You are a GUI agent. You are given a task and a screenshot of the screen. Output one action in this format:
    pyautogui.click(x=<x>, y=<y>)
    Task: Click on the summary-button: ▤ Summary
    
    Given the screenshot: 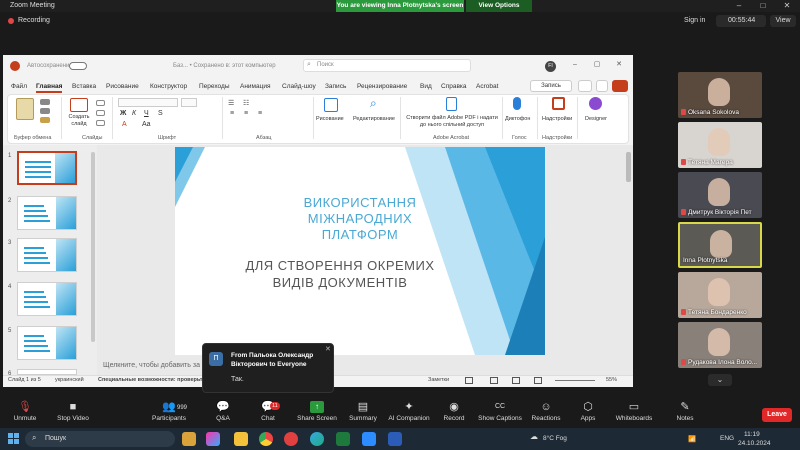 What is the action you would take?
    pyautogui.click(x=363, y=411)
    